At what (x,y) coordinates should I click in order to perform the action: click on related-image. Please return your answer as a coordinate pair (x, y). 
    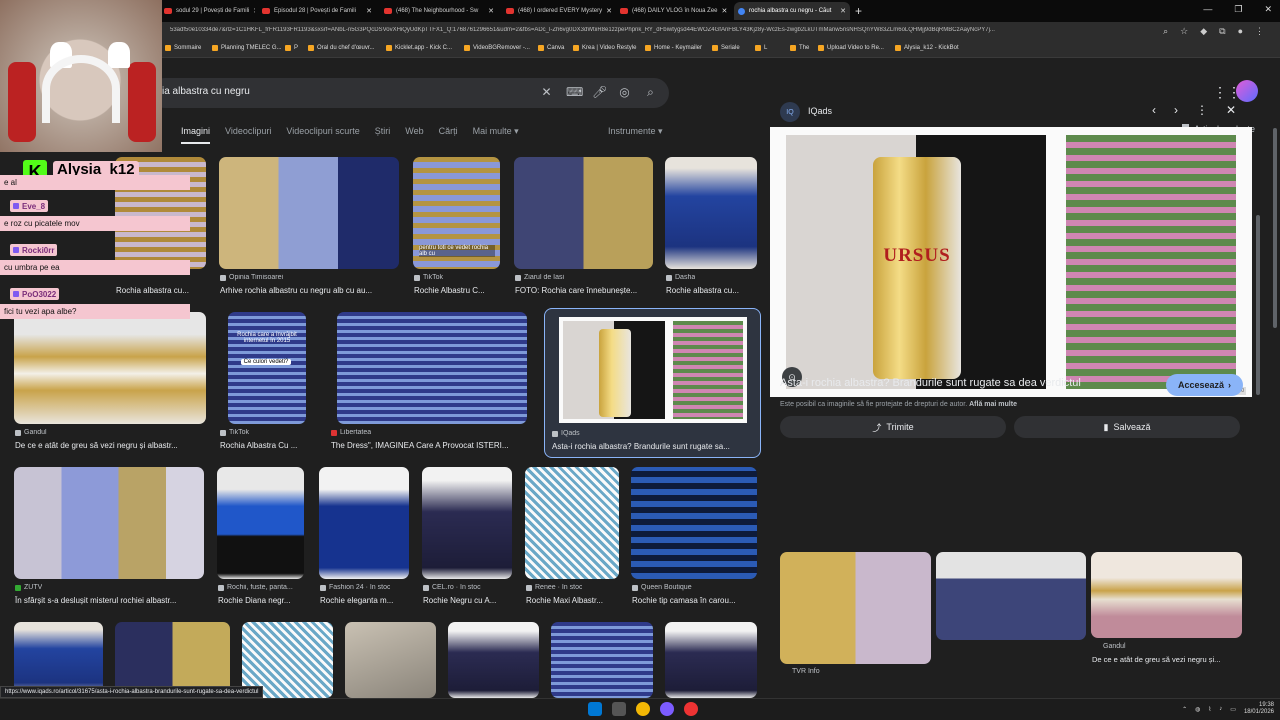
    Looking at the image, I should click on (1011, 596).